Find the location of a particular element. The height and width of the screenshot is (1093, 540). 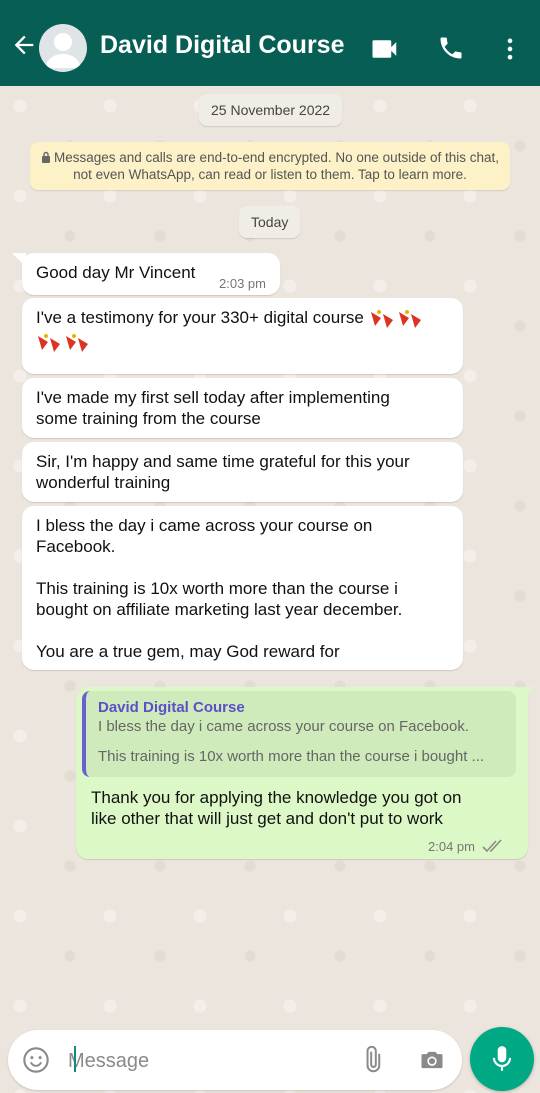

date-chip: 25 November 2022 is located at coordinates (271, 110).